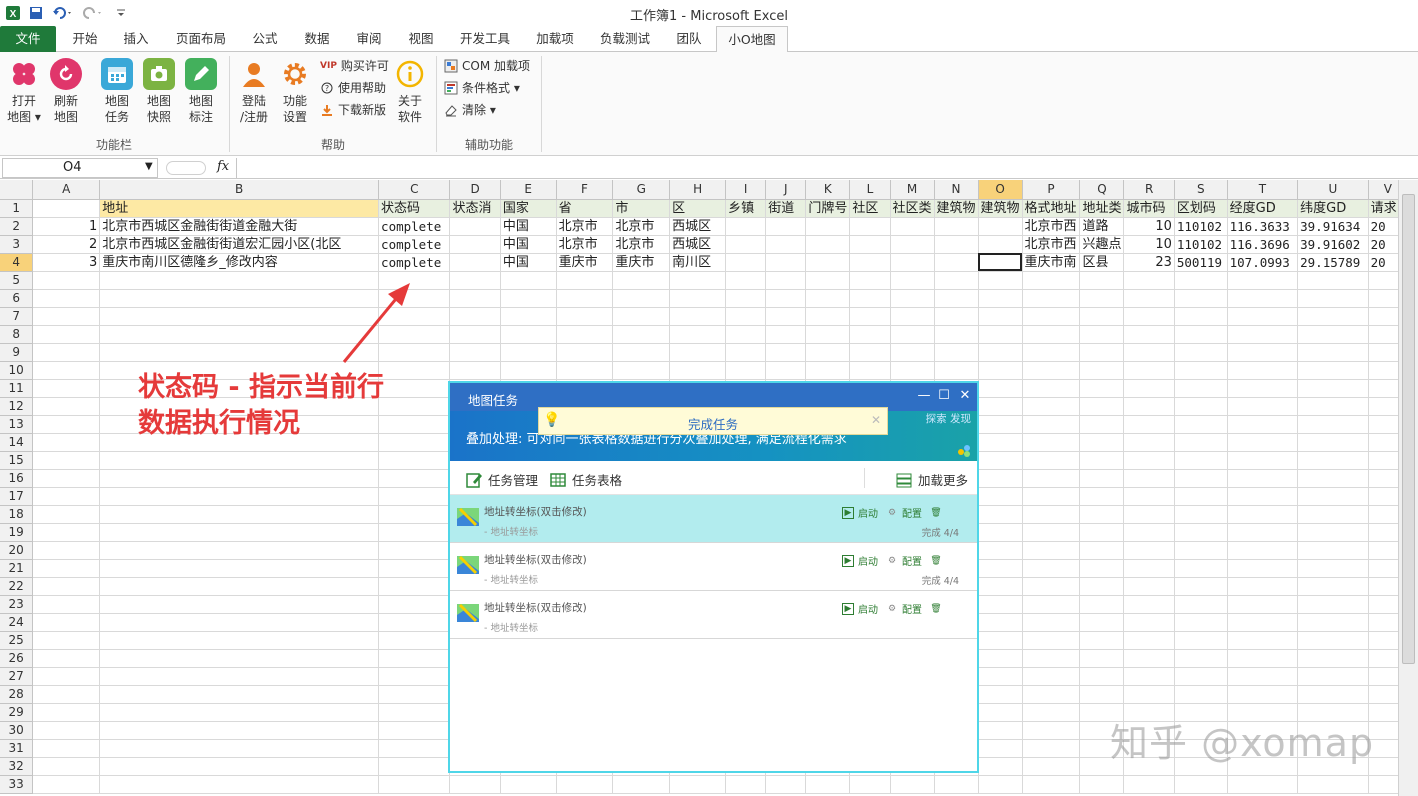 Image resolution: width=1418 pixels, height=796 pixels. What do you see at coordinates (1201, 658) in the screenshot?
I see `cell-s26` at bounding box center [1201, 658].